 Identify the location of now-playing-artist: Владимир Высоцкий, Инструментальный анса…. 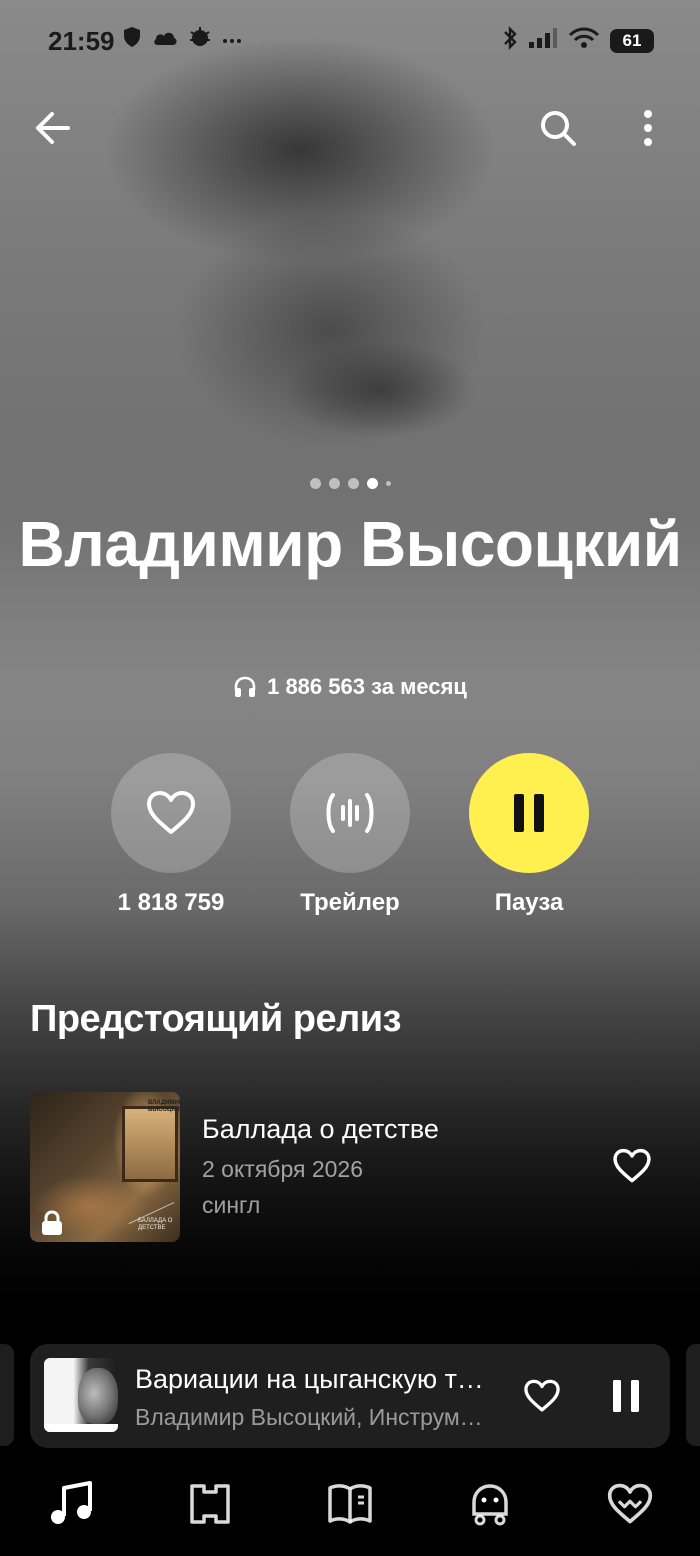
(310, 1417).